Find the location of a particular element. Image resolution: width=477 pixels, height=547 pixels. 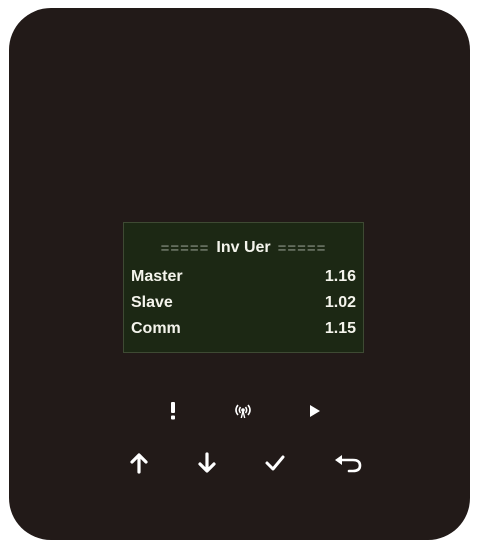

check-icon is located at coordinates (275, 463).